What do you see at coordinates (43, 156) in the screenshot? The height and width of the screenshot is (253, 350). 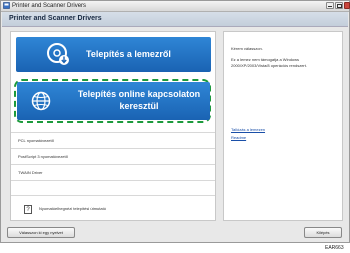 I see `list-item-label: PostScript 3 nyomatóvezető` at bounding box center [43, 156].